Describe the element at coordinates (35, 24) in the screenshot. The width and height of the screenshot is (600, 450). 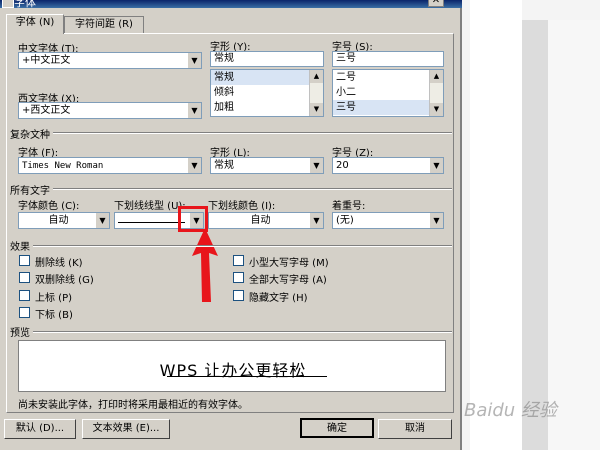
I see `tab-font: 字体 (N)` at that location.